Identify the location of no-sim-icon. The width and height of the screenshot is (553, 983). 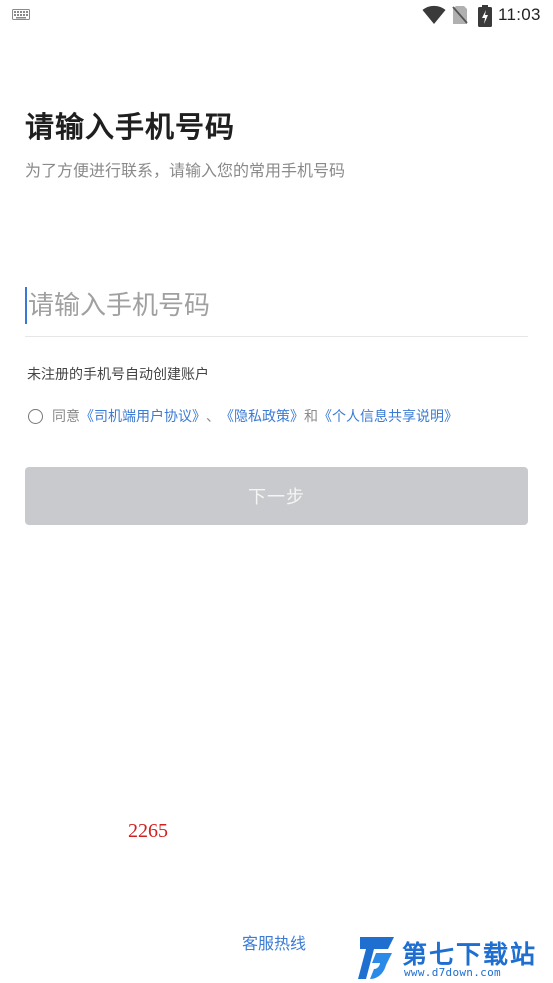
(460, 15).